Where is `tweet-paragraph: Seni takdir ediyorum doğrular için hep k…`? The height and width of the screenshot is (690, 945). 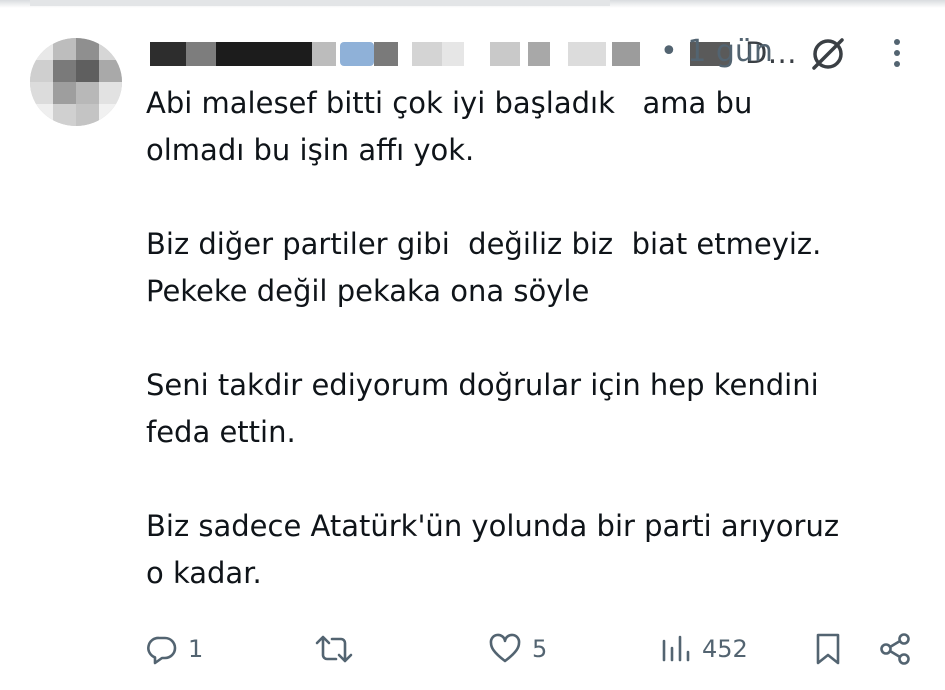 tweet-paragraph: Seni takdir ediyorum doğrular için hep k… is located at coordinates (482, 408).